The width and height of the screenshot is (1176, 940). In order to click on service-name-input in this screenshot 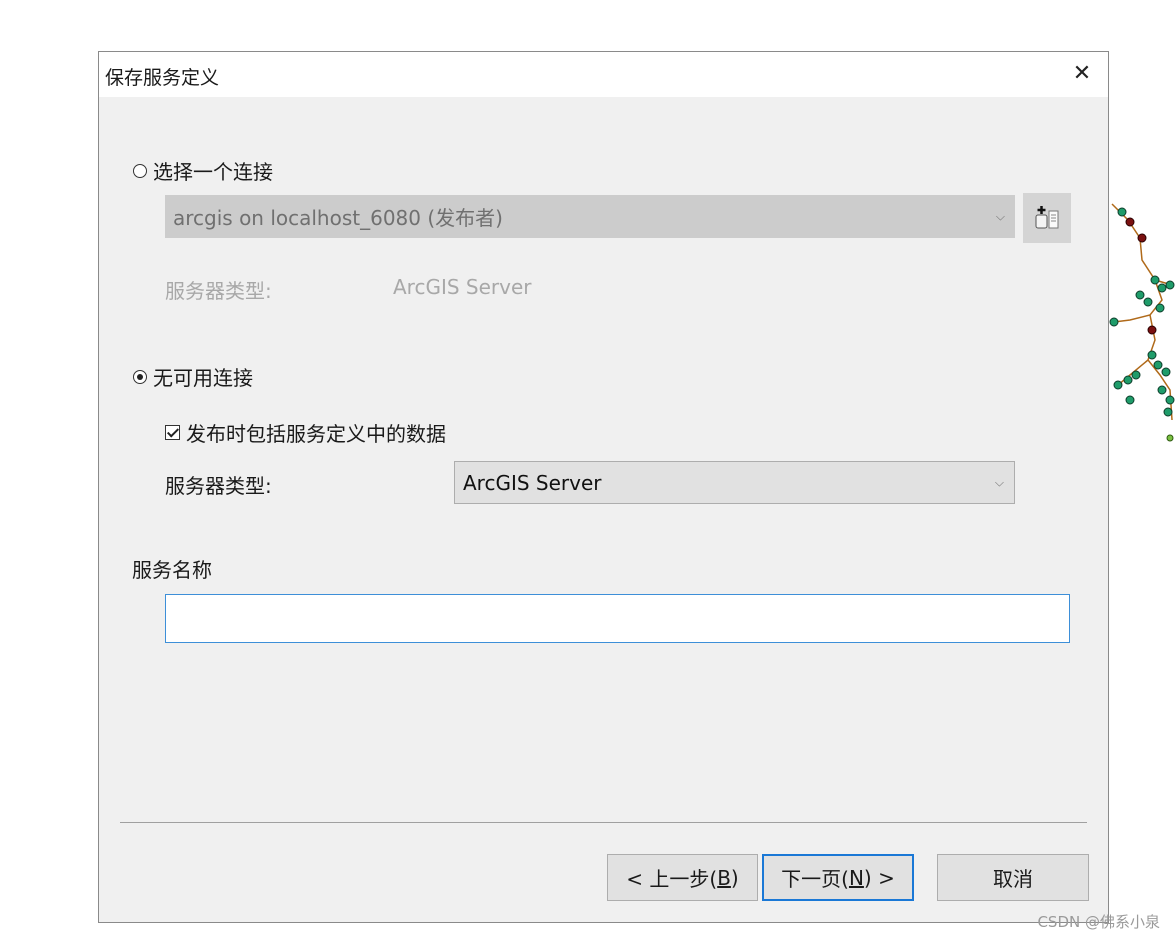, I will do `click(617, 618)`.